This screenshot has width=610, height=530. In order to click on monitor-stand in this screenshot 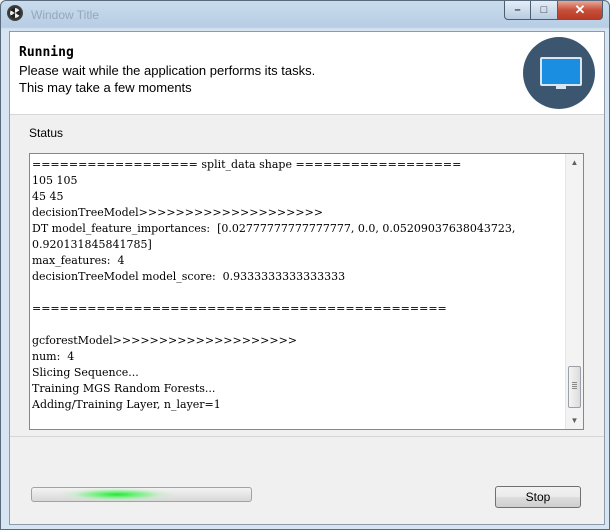, I will do `click(561, 87)`.